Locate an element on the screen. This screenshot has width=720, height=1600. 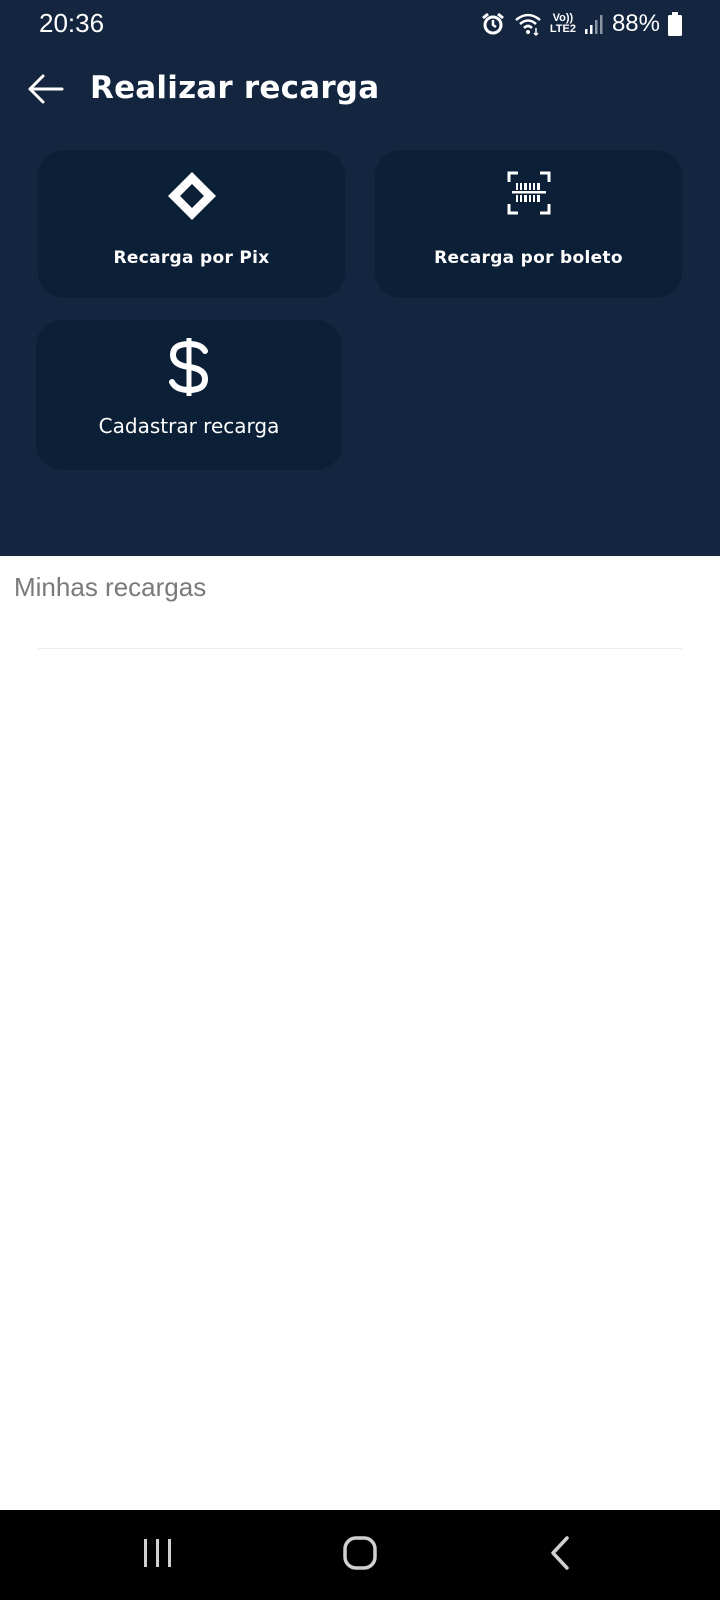
back-button is located at coordinates (45, 91).